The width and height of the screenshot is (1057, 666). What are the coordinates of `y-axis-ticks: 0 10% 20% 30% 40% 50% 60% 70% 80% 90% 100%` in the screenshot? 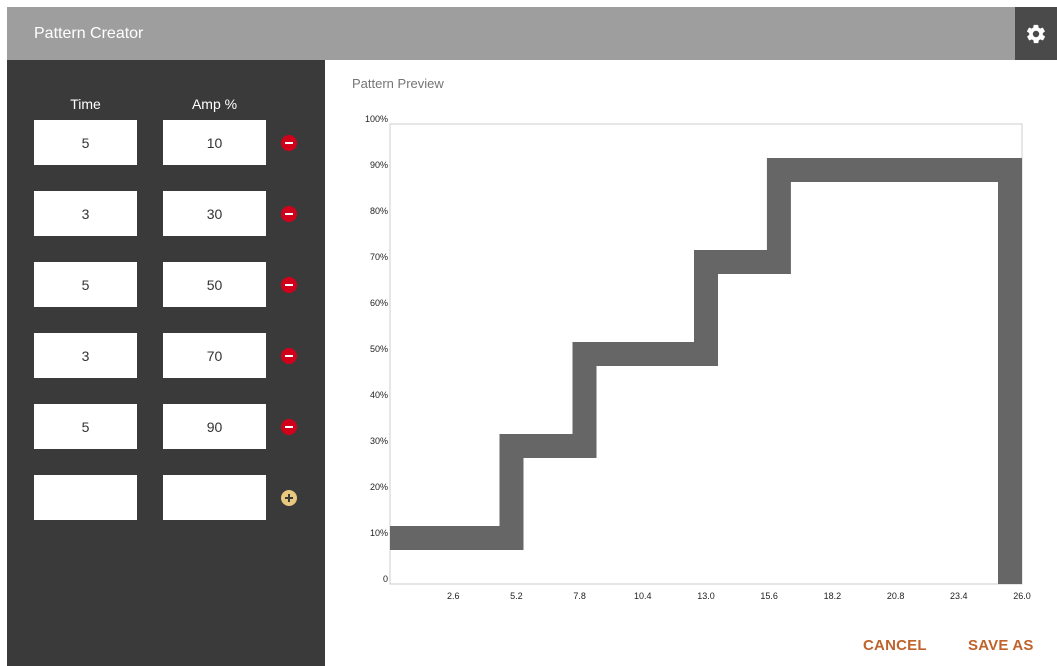 It's located at (376, 349).